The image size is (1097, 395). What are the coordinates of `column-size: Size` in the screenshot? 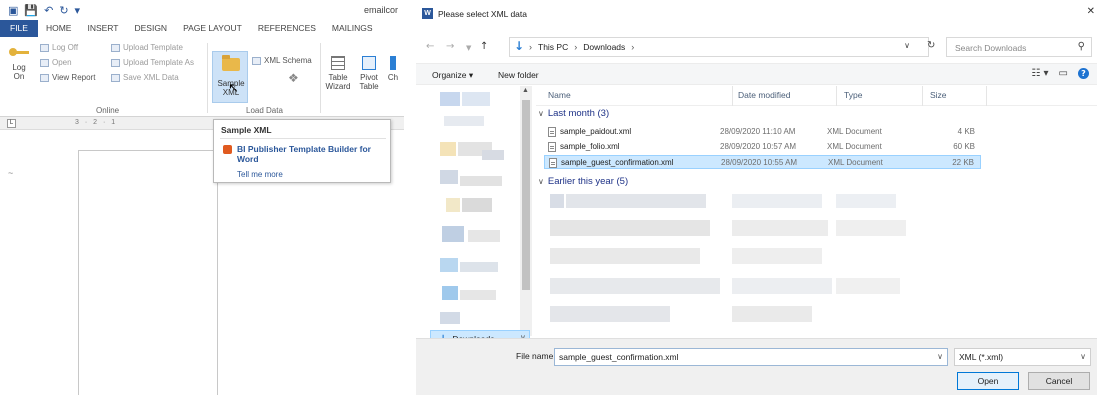 It's located at (938, 95).